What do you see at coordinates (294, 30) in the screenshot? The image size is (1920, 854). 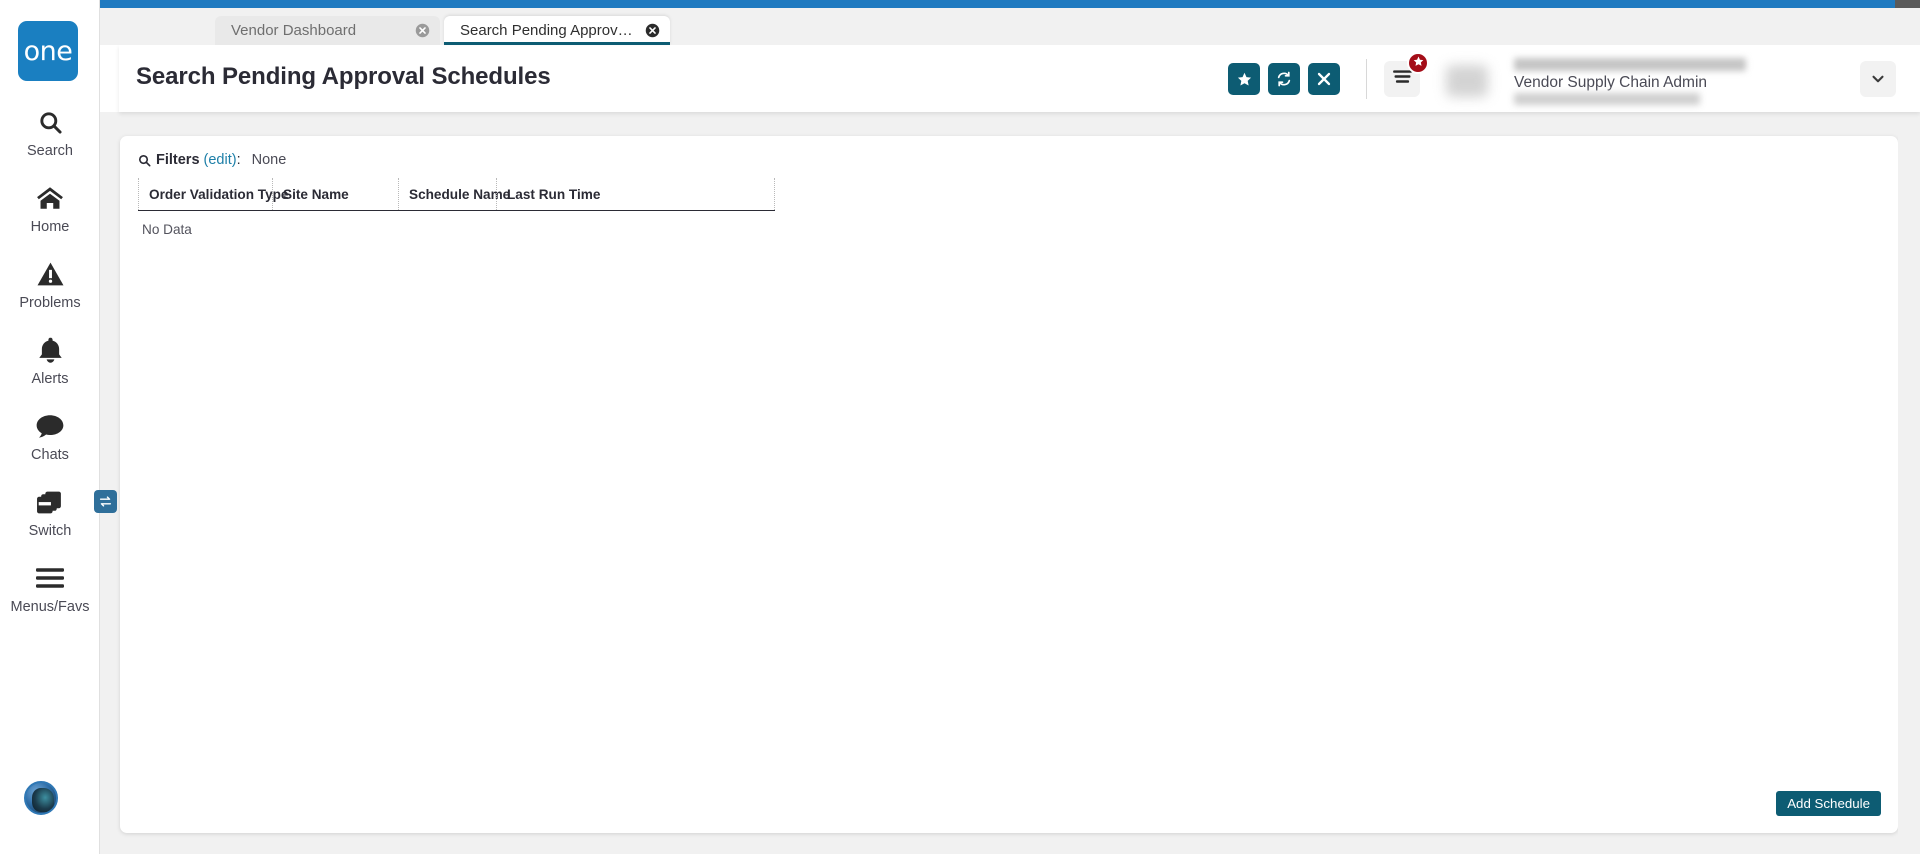 I see `tab-label: Vendor Dashboard` at bounding box center [294, 30].